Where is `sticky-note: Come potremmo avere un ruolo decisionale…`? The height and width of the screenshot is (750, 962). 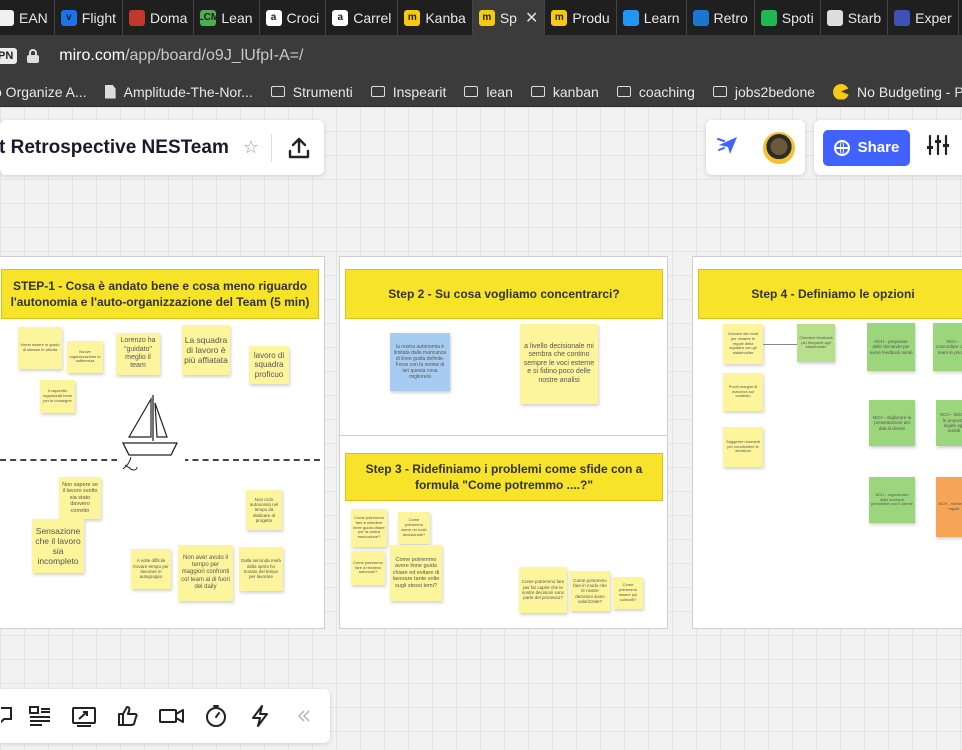
sticky-note: Come potremmo avere un ruolo decisionale… is located at coordinates (414, 528).